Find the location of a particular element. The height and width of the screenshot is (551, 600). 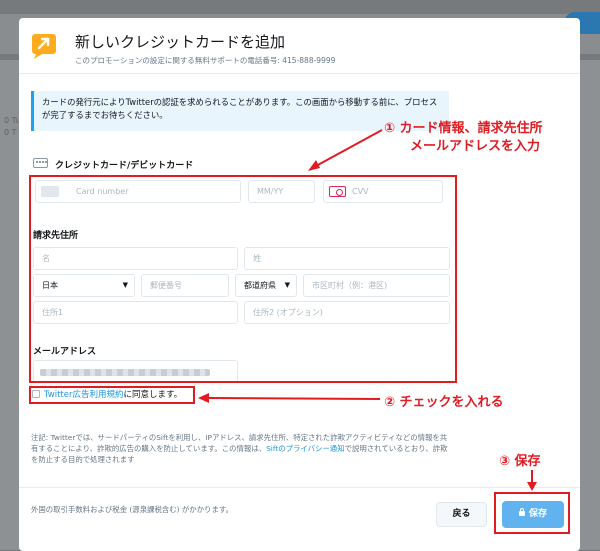

arrow-step3-head is located at coordinates (532, 486).